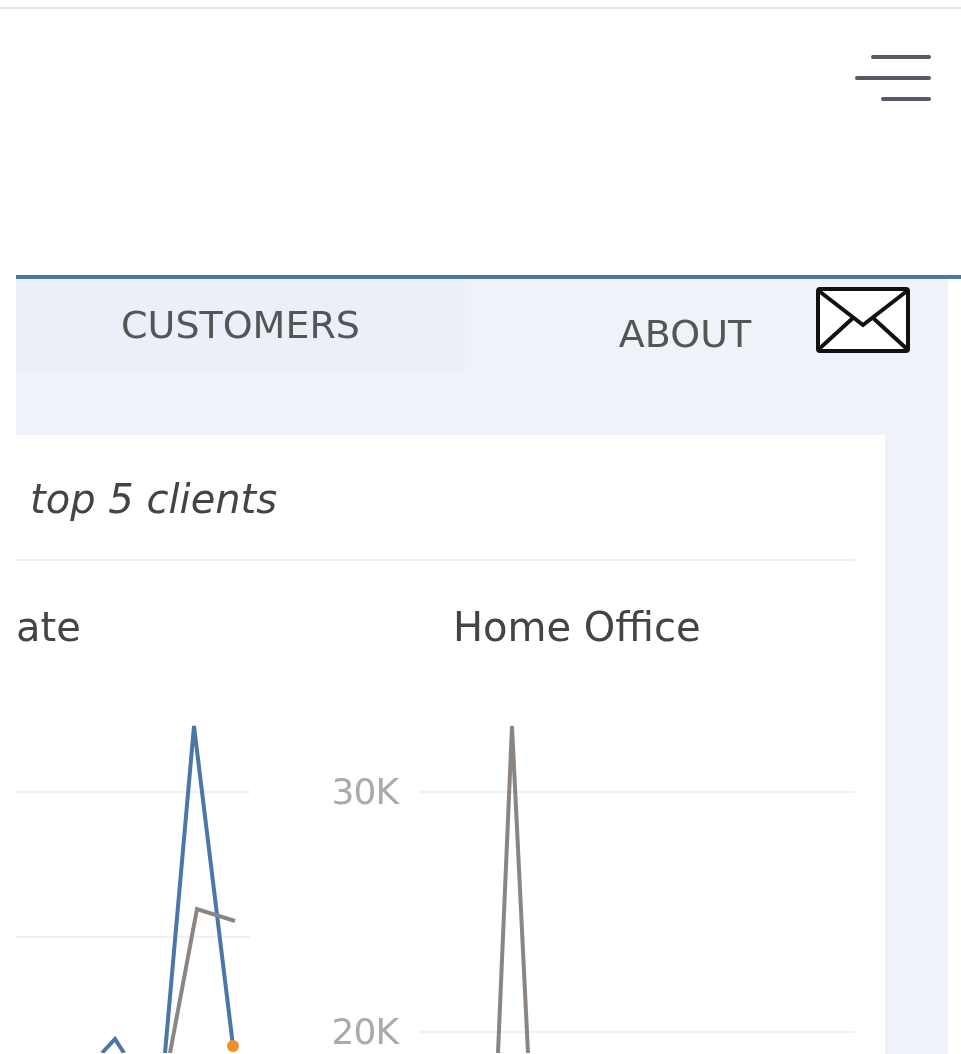  I want to click on menu-icon, so click(892, 78).